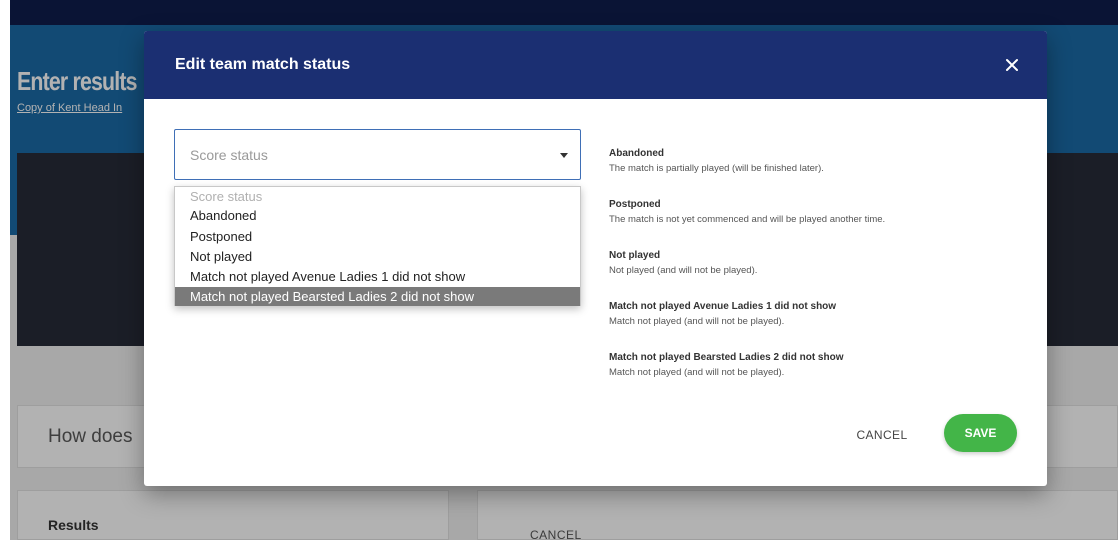 The height and width of the screenshot is (540, 1118). I want to click on close-button, so click(1012, 65).